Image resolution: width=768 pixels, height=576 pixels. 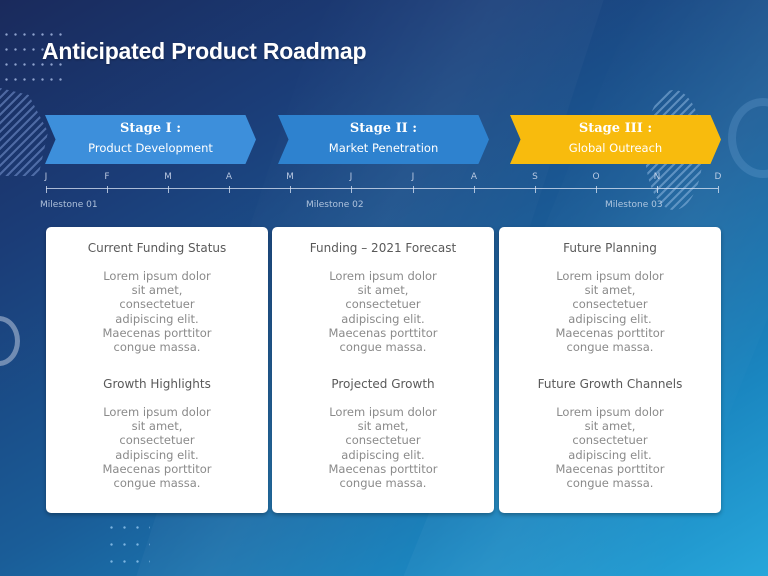 I want to click on section-heading: Current Funding Status, so click(x=157, y=248).